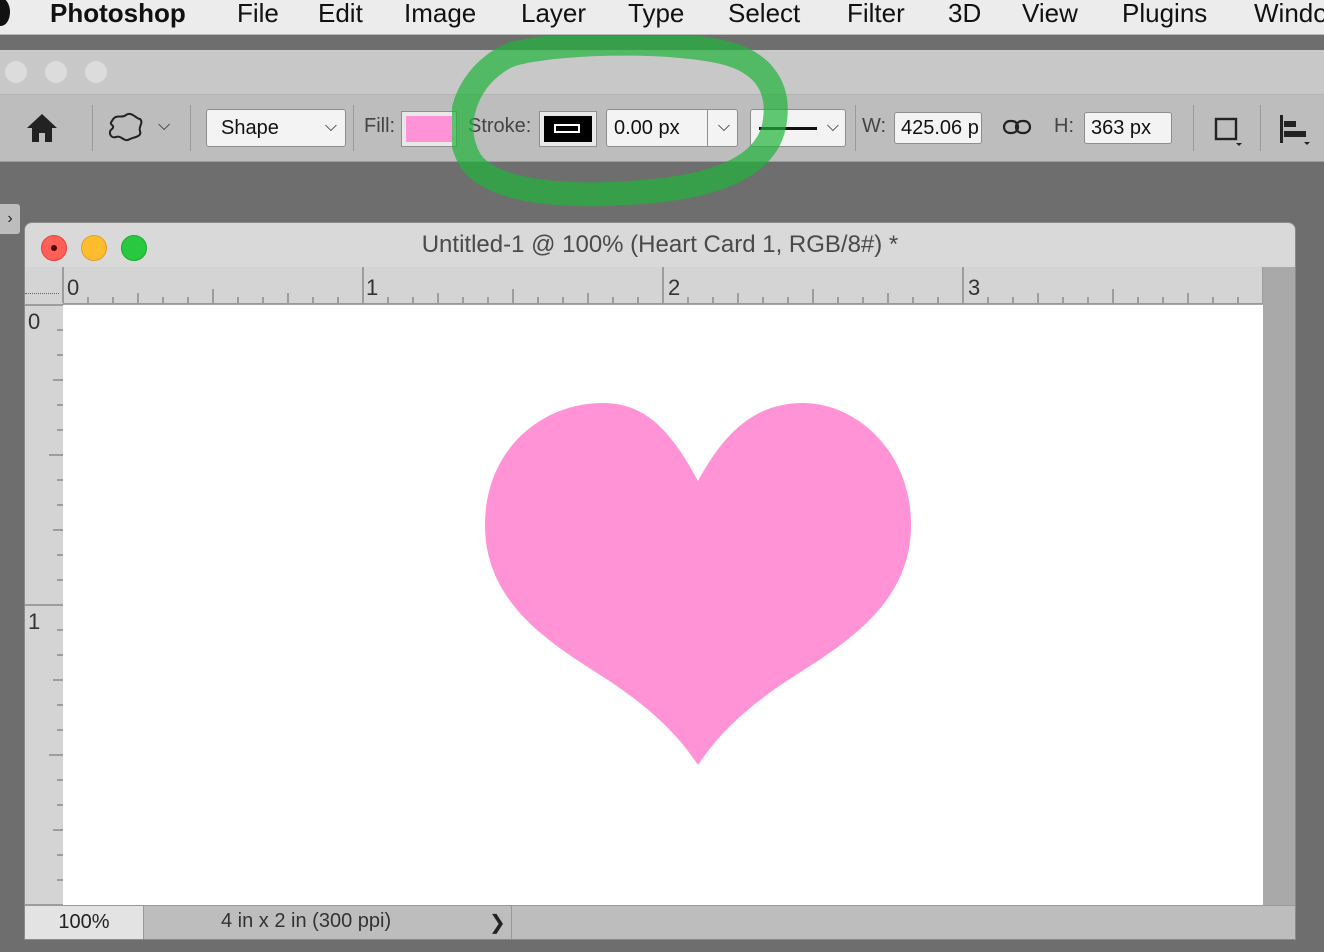 The width and height of the screenshot is (1324, 952). I want to click on heart-shape, so click(698, 584).